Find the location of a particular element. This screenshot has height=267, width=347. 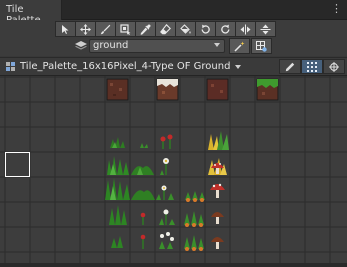

tile-carrot-row is located at coordinates (194, 243).